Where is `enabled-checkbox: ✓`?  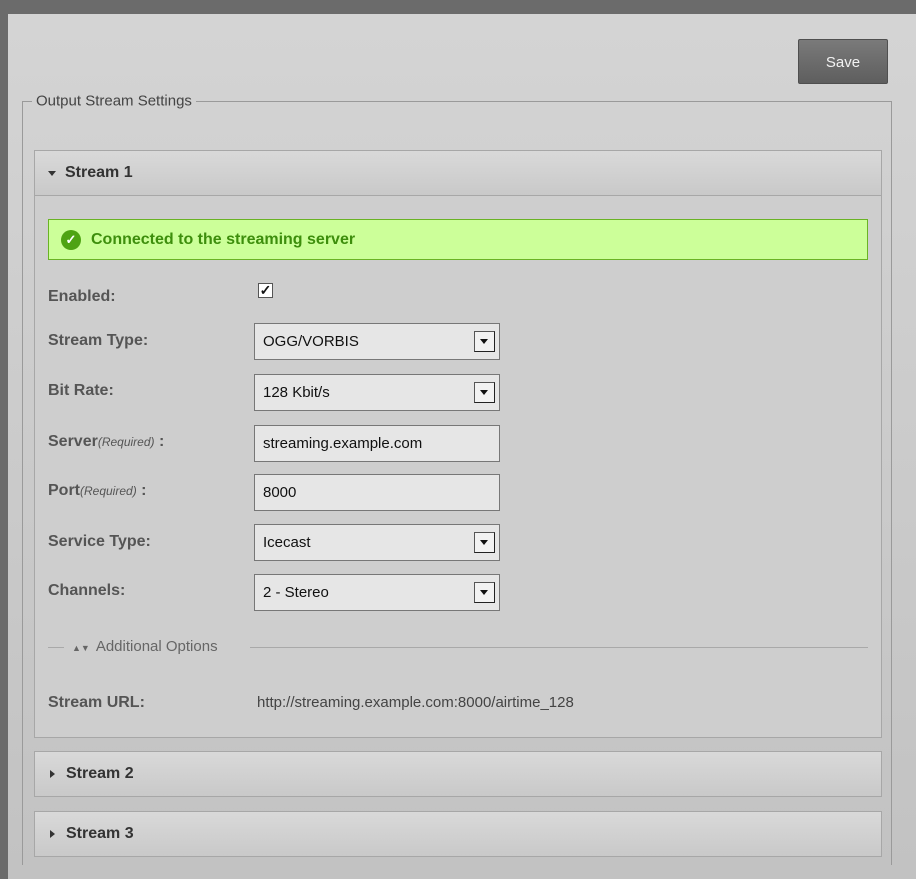
enabled-checkbox: ✓ is located at coordinates (265, 290).